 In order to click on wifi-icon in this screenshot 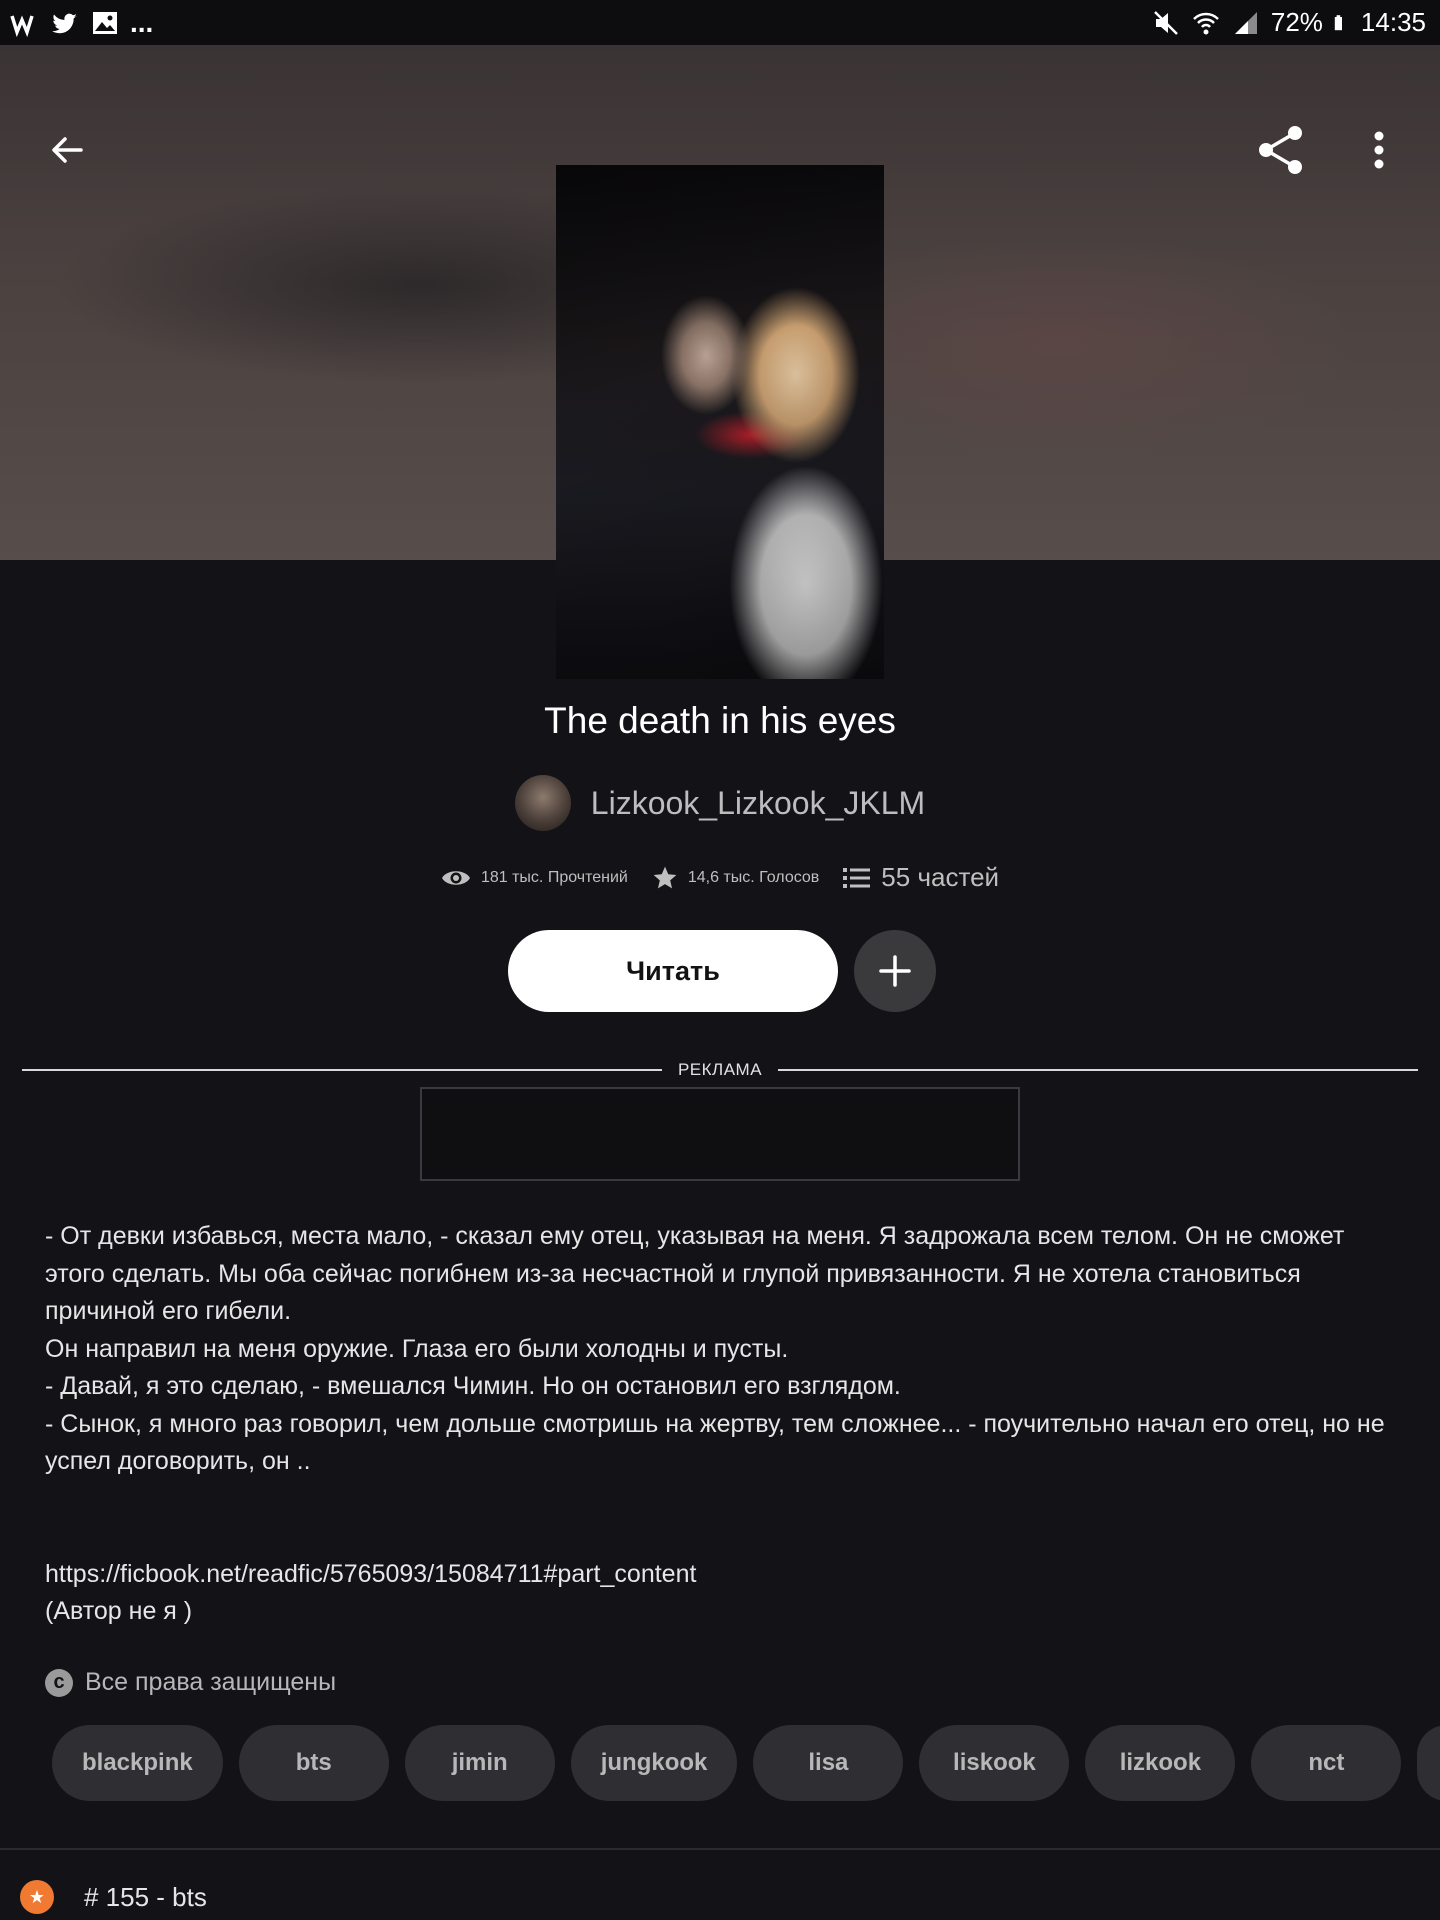, I will do `click(1205, 23)`.